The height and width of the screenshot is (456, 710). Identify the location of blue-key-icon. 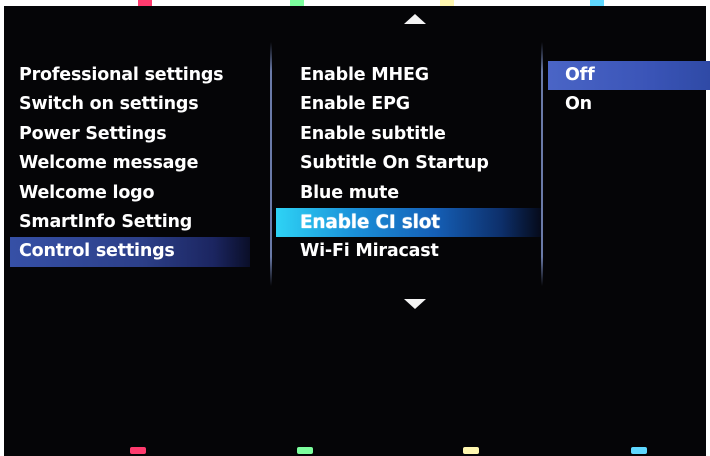
(639, 450).